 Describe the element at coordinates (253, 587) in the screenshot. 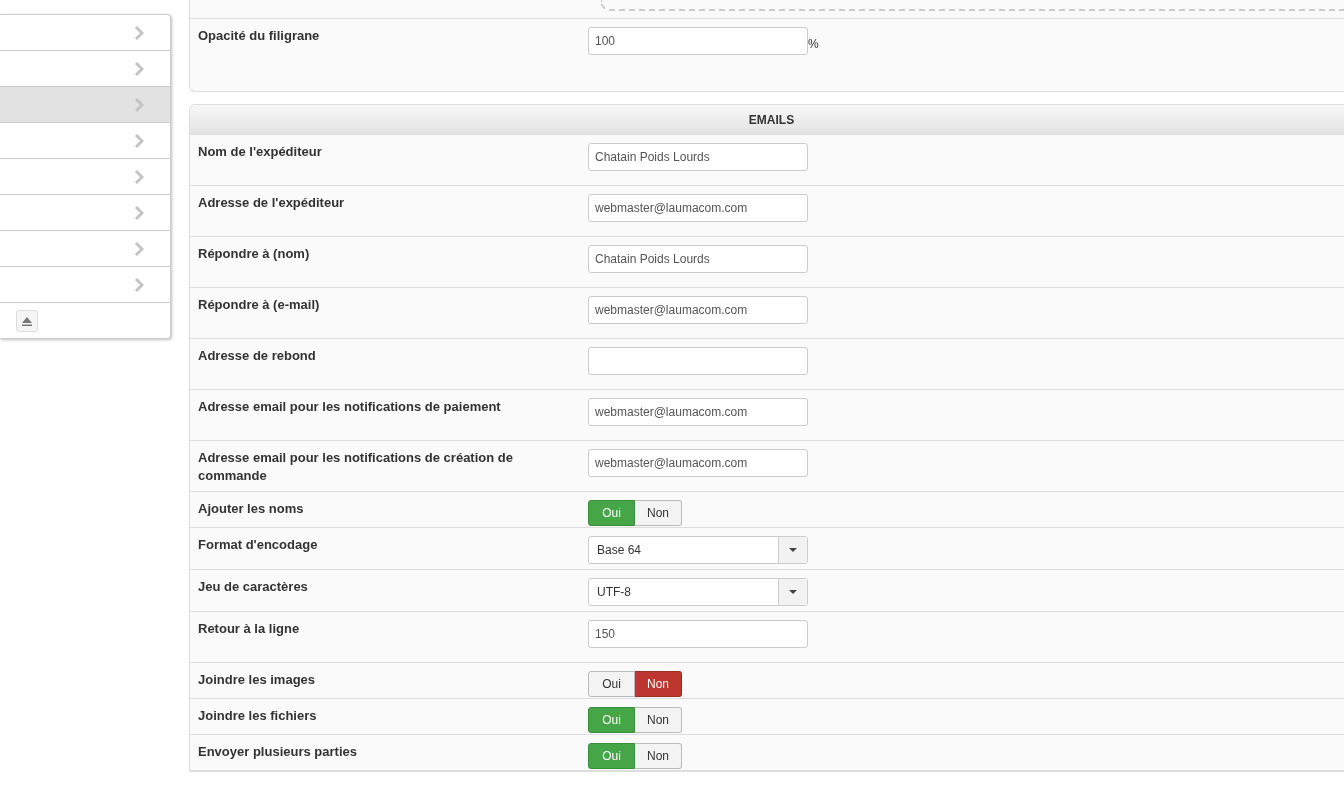

I see `field-label: Jeu de caractères` at that location.